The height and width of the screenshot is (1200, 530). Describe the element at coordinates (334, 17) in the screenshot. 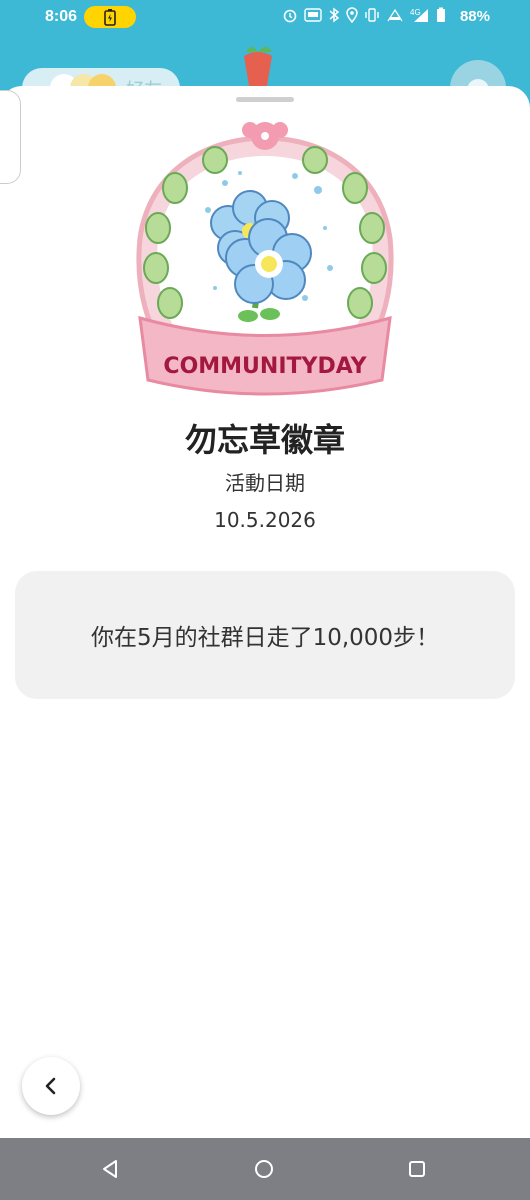

I see `bluetooth-icon` at that location.